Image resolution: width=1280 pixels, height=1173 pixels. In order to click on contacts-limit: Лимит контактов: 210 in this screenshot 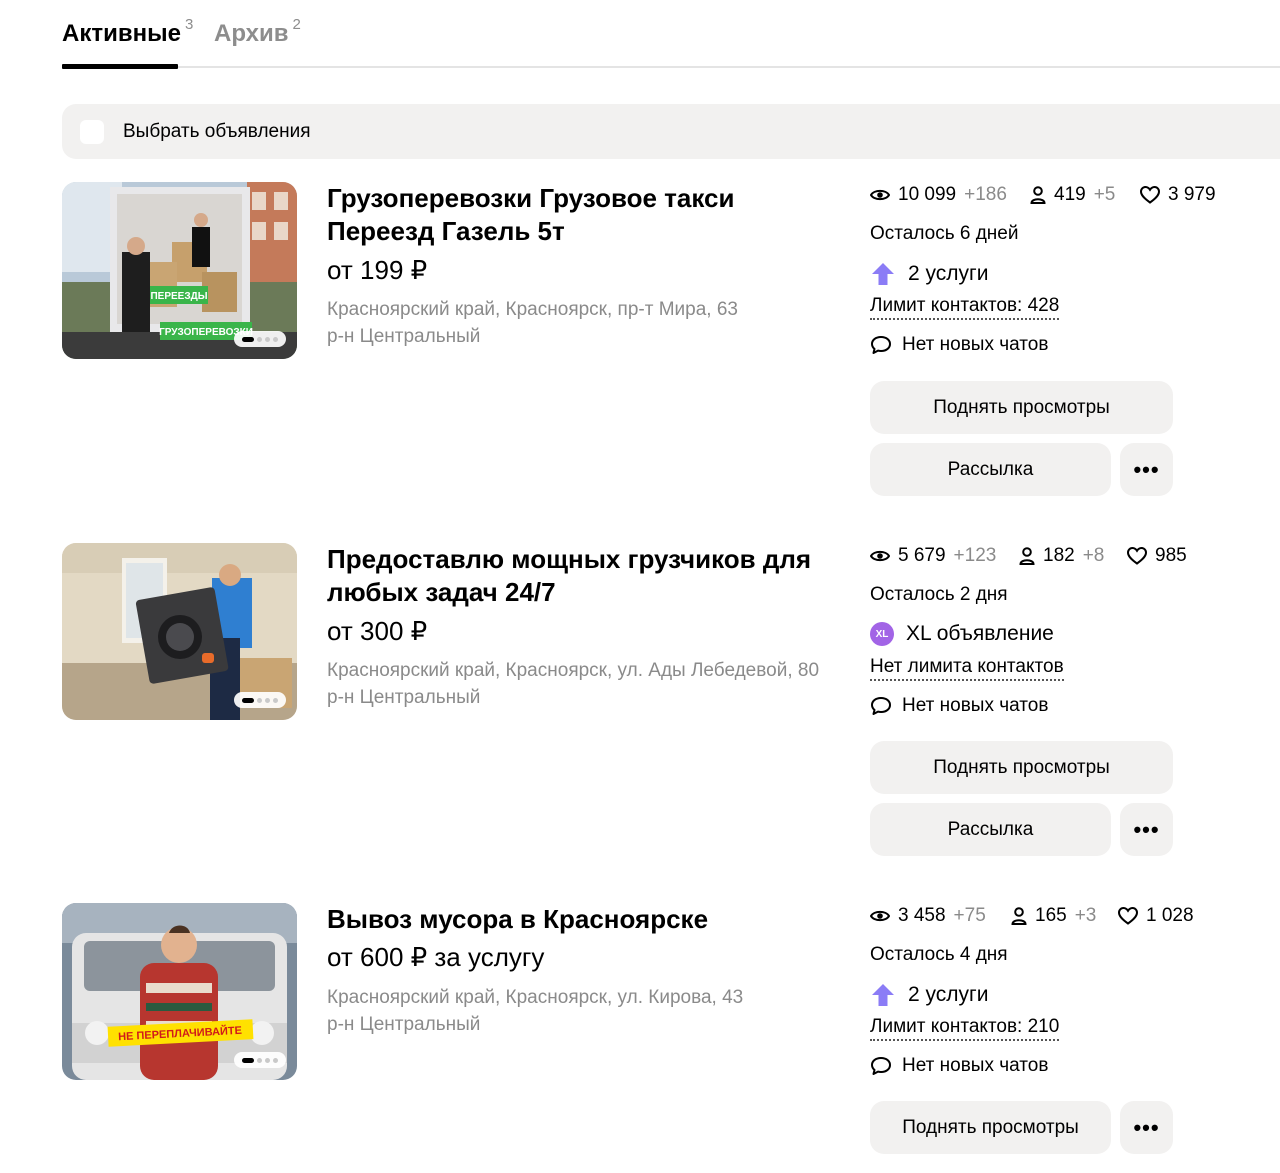, I will do `click(965, 1028)`.